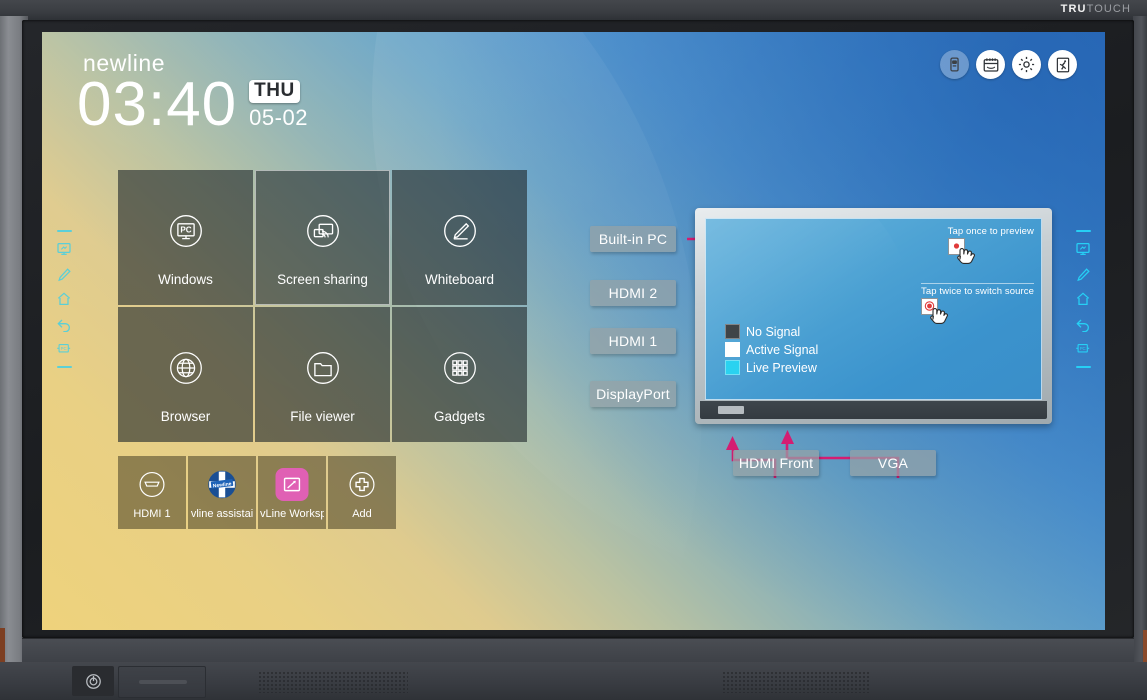  I want to click on hint-text: Tap twice to switch source, so click(977, 291).